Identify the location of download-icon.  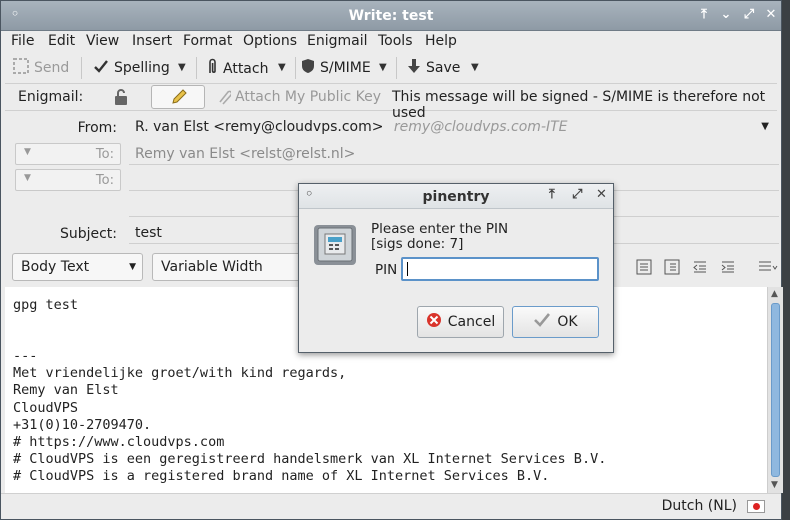
(414, 68).